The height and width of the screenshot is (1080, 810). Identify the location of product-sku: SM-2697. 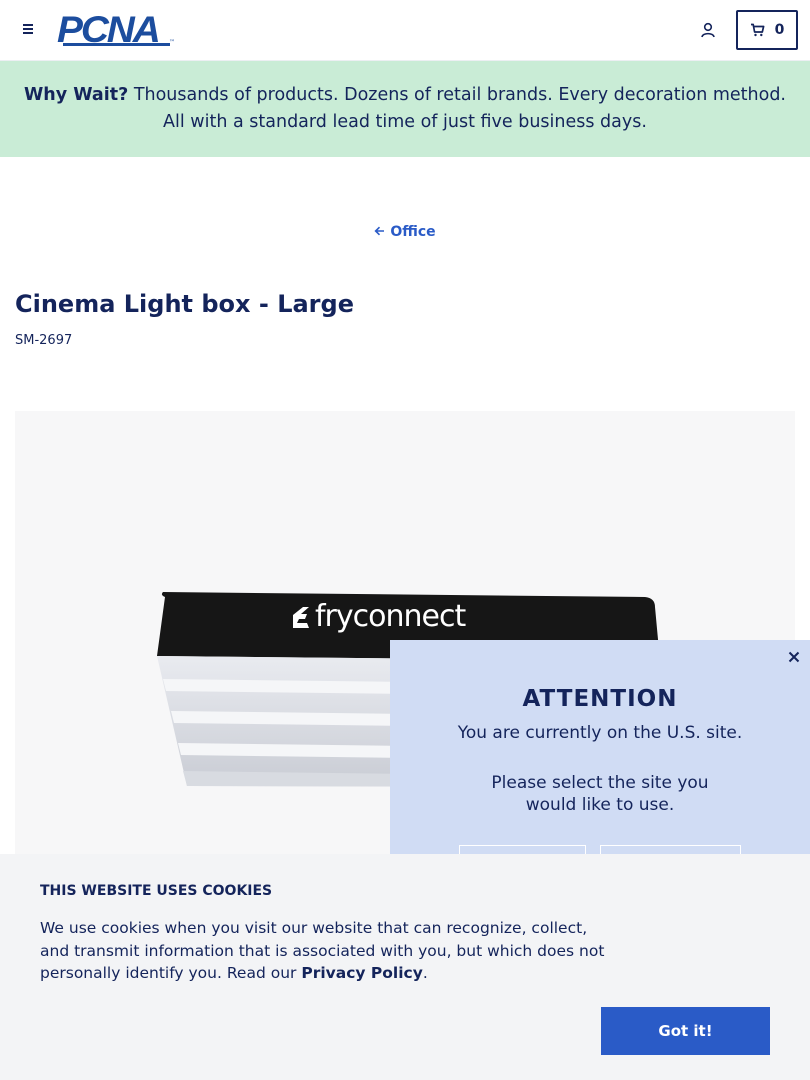
(44, 340).